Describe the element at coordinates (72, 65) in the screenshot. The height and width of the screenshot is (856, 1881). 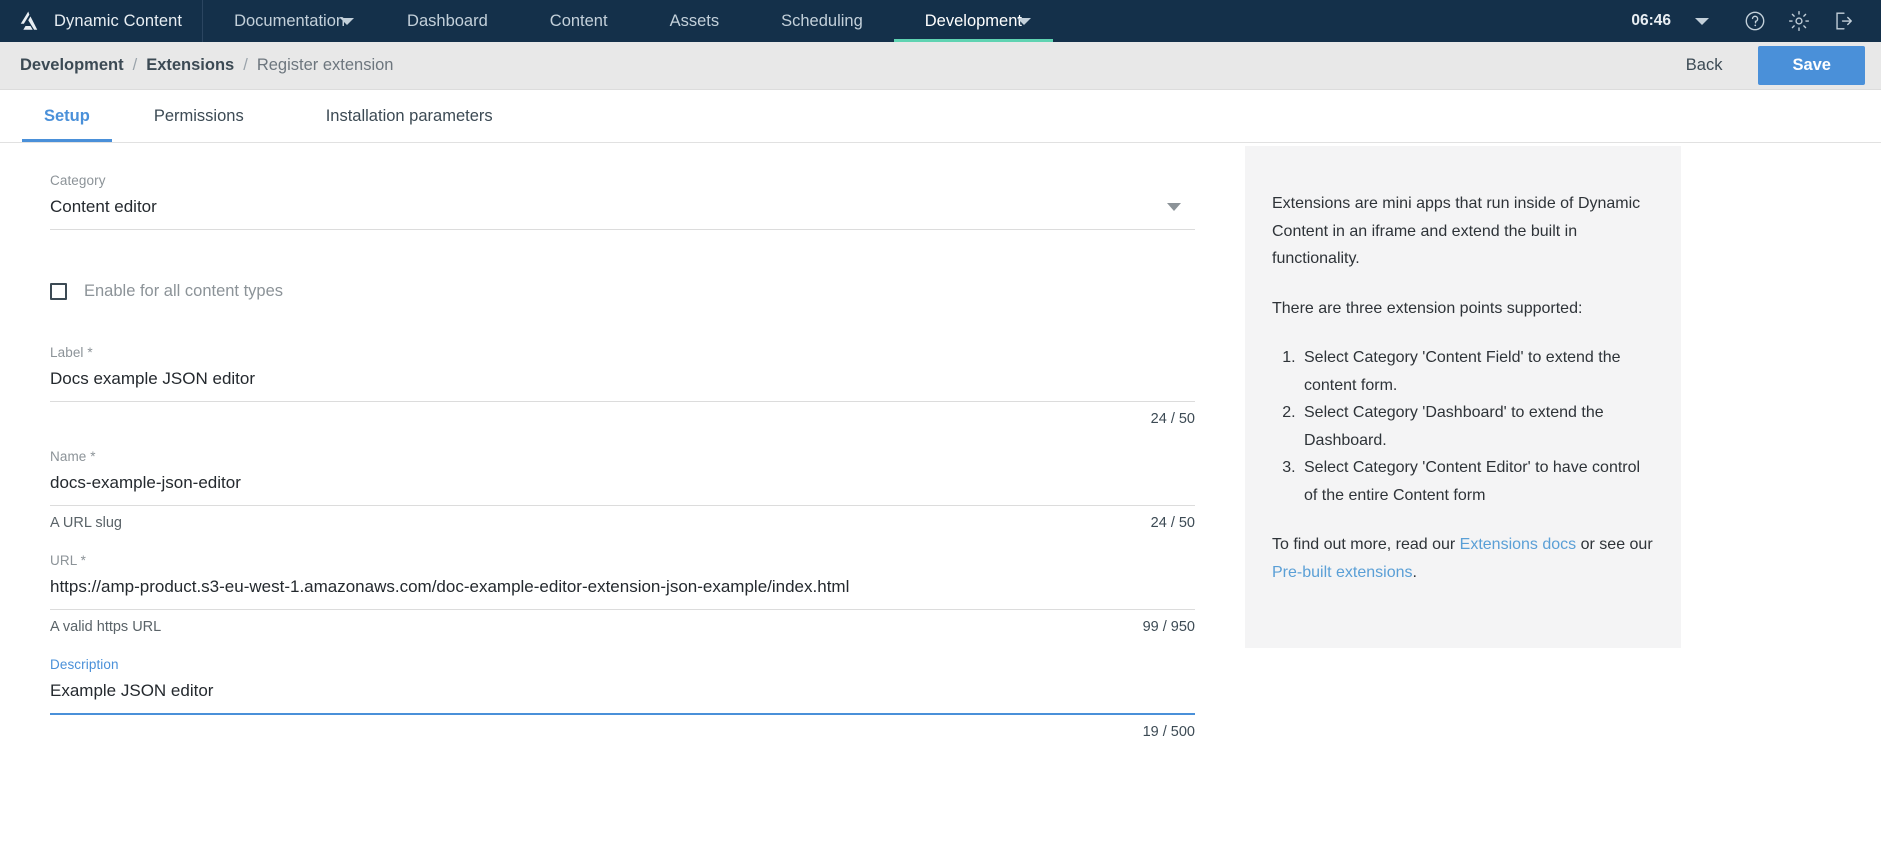
I see `breadcrumb-item-development: Development` at that location.